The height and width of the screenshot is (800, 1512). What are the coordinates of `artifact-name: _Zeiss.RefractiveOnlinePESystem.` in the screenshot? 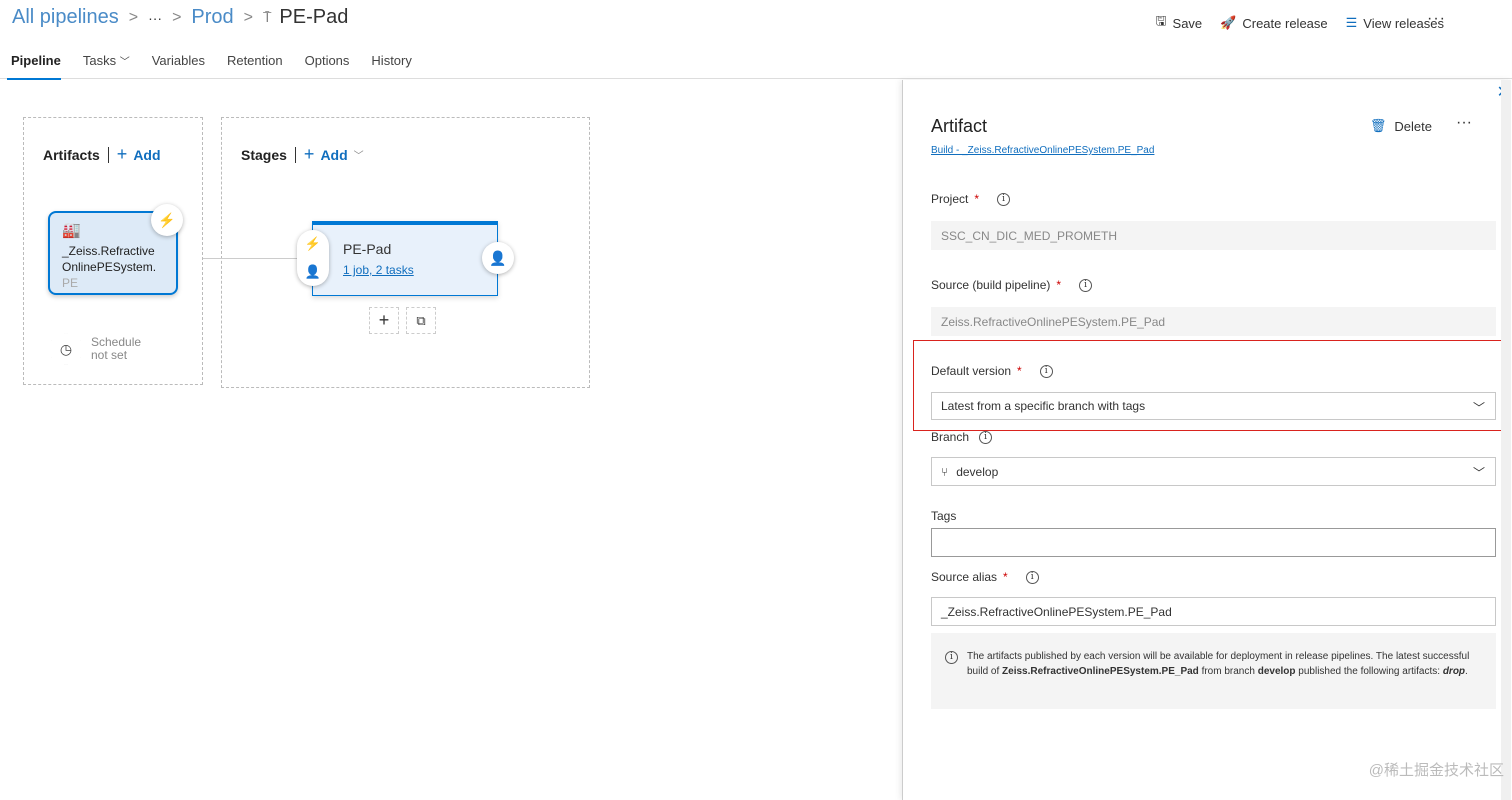 It's located at (109, 259).